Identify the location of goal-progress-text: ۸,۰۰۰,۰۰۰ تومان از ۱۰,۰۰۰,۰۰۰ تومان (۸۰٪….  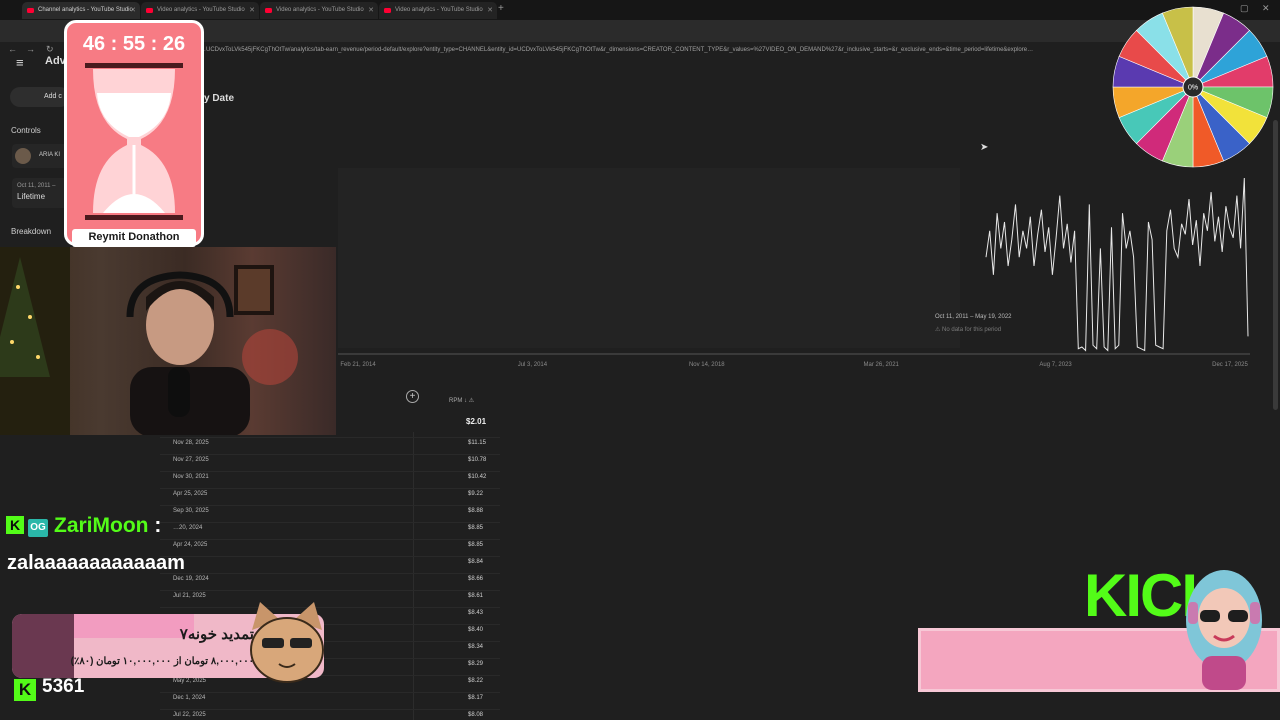
(162, 661).